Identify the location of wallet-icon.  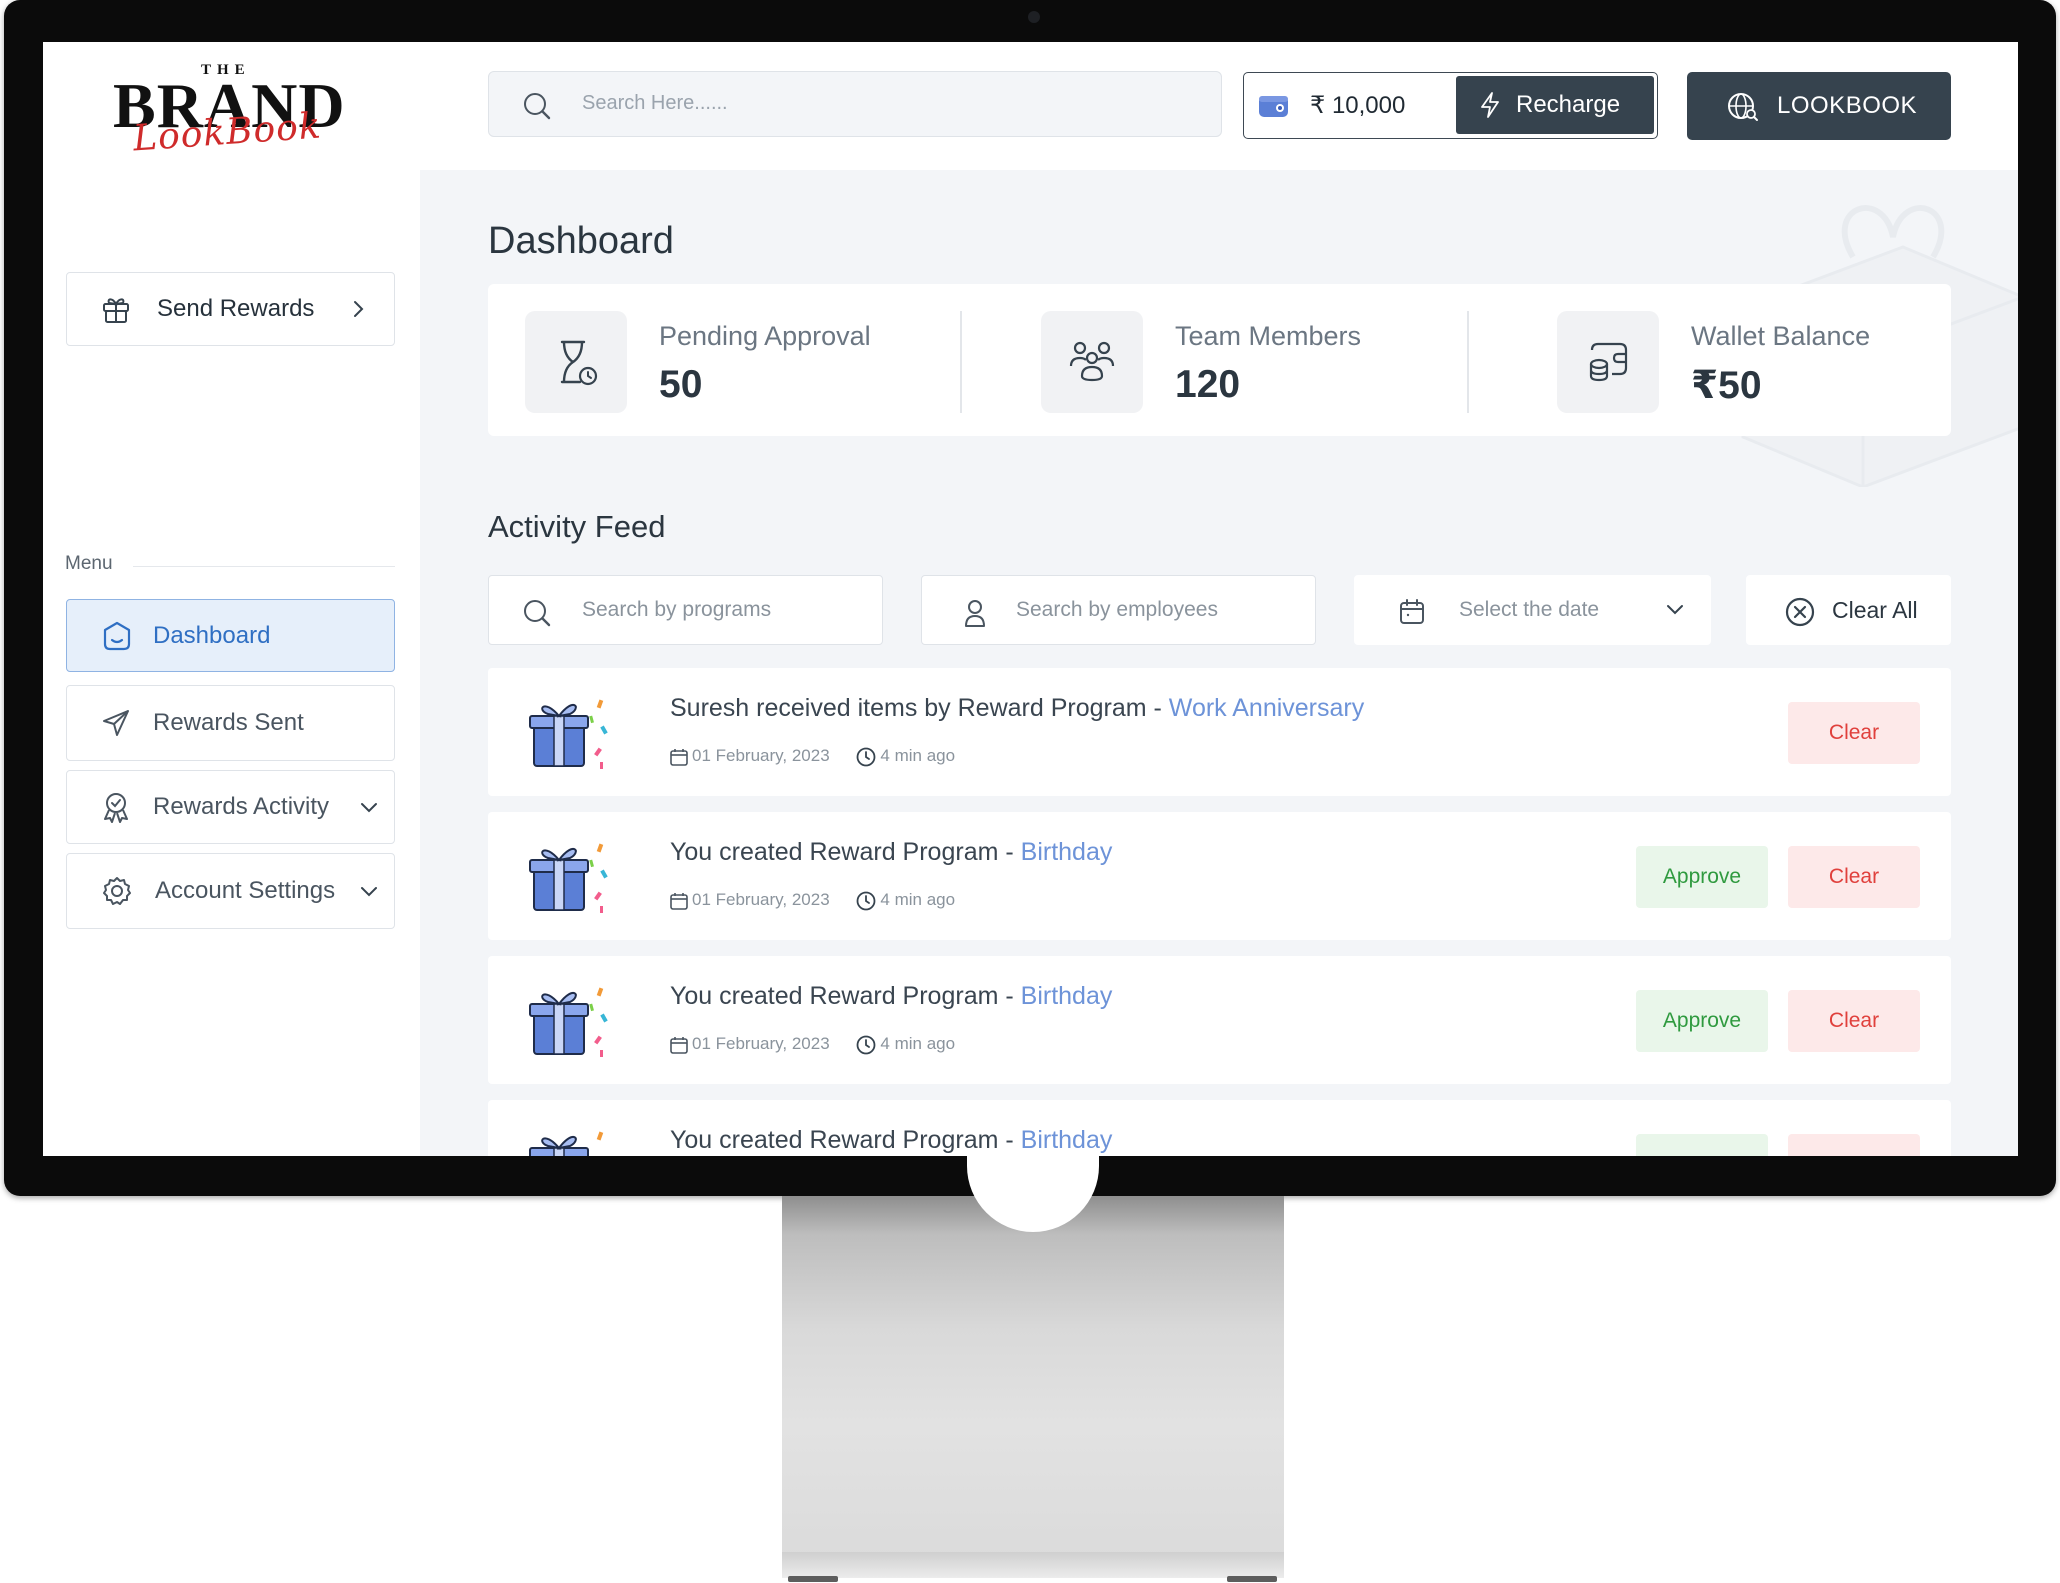
(1273, 106).